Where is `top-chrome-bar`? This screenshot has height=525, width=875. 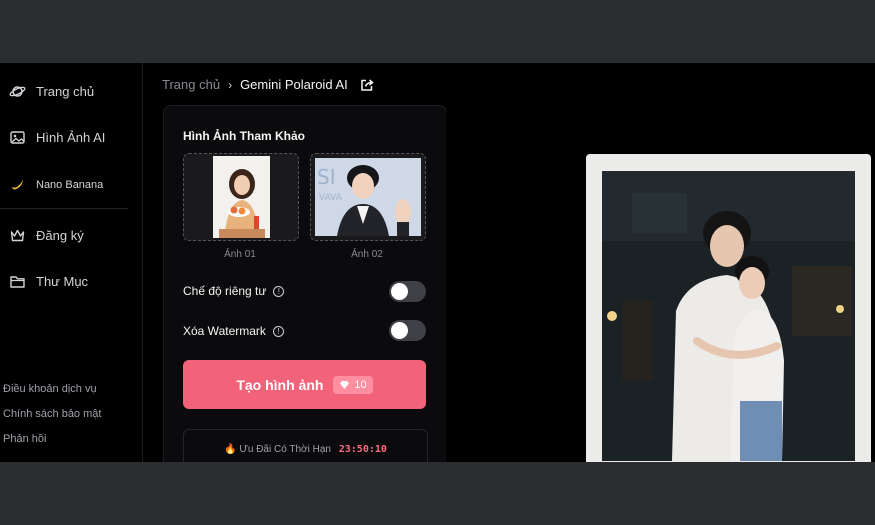 top-chrome-bar is located at coordinates (437, 31).